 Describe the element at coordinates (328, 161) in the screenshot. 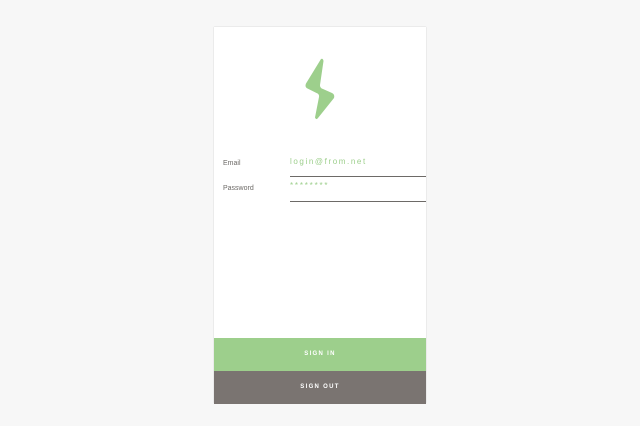

I see `email-field: login@from.net` at that location.